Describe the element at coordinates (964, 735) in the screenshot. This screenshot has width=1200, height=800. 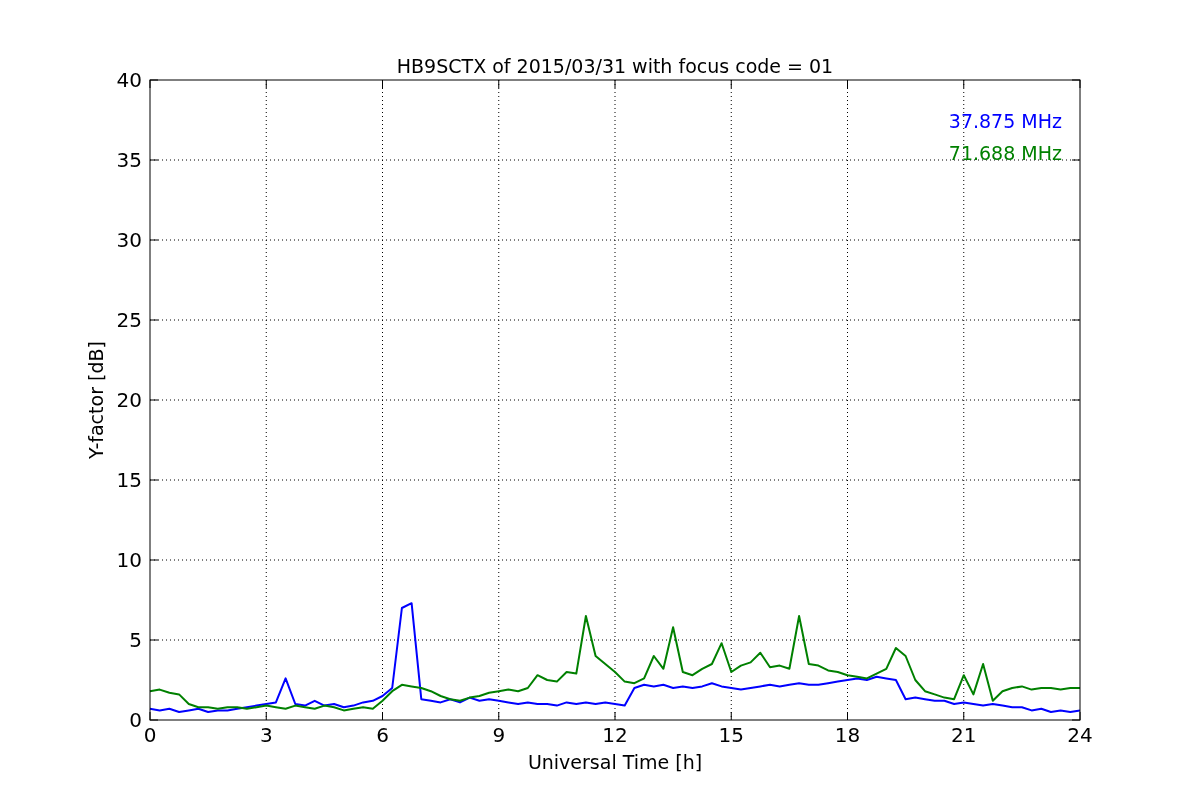
I see `x-tick-label: 21` at that location.